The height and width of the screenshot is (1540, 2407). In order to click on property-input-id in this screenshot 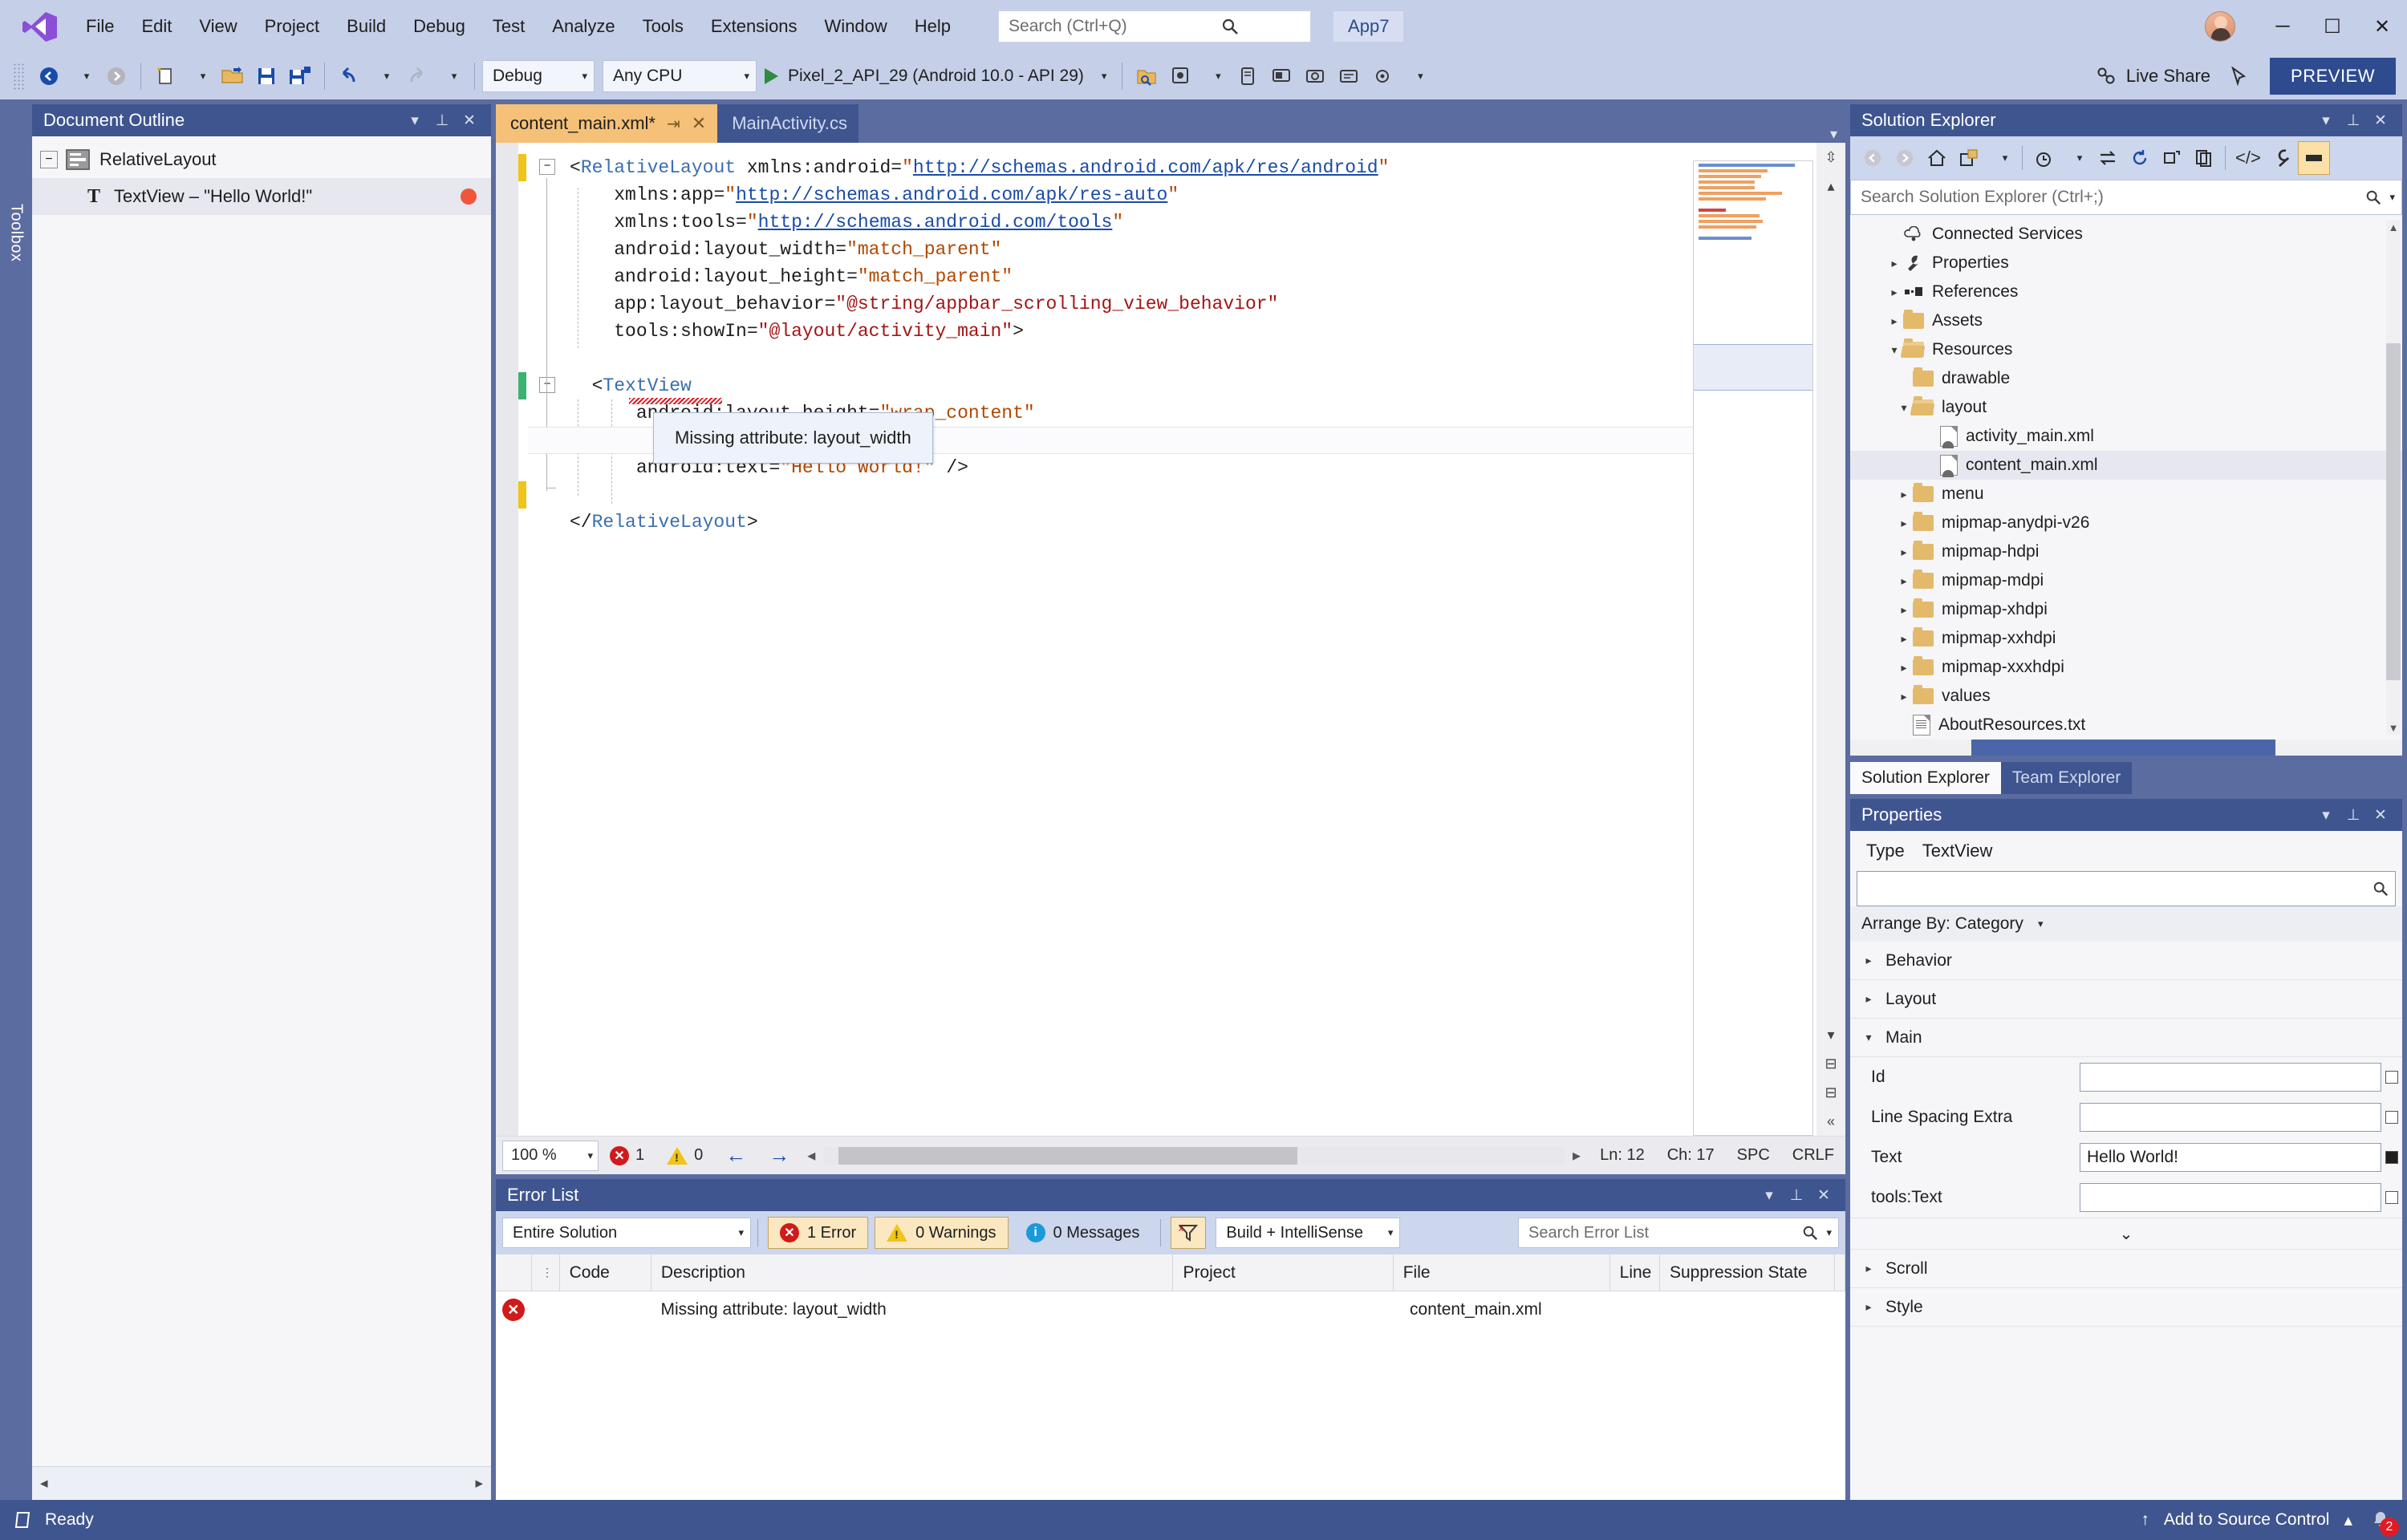, I will do `click(2230, 1077)`.